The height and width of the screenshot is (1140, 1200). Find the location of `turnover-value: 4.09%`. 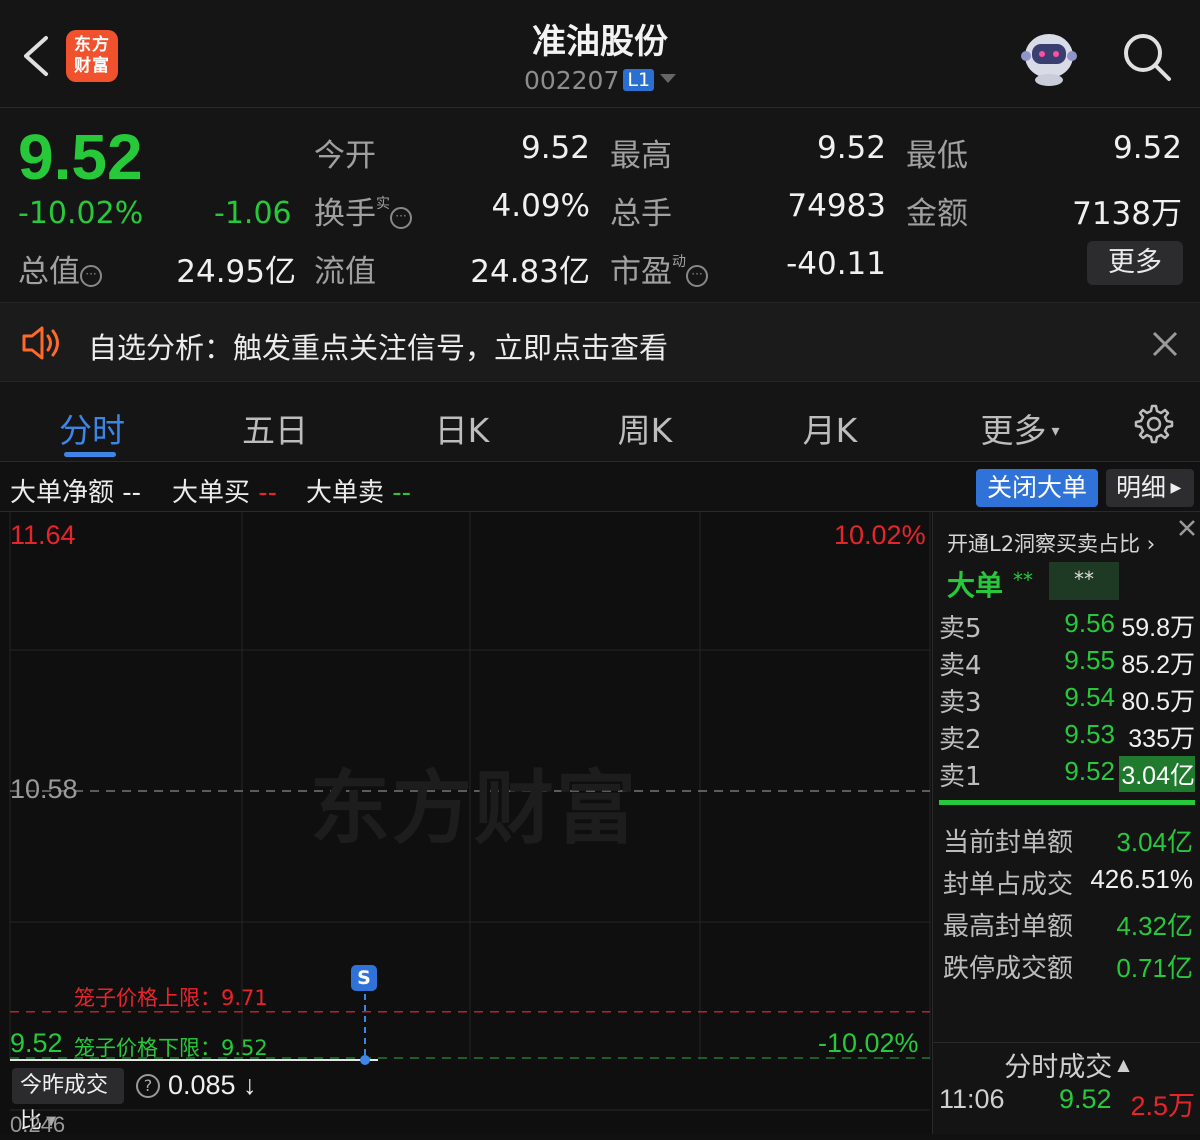

turnover-value: 4.09% is located at coordinates (540, 206).